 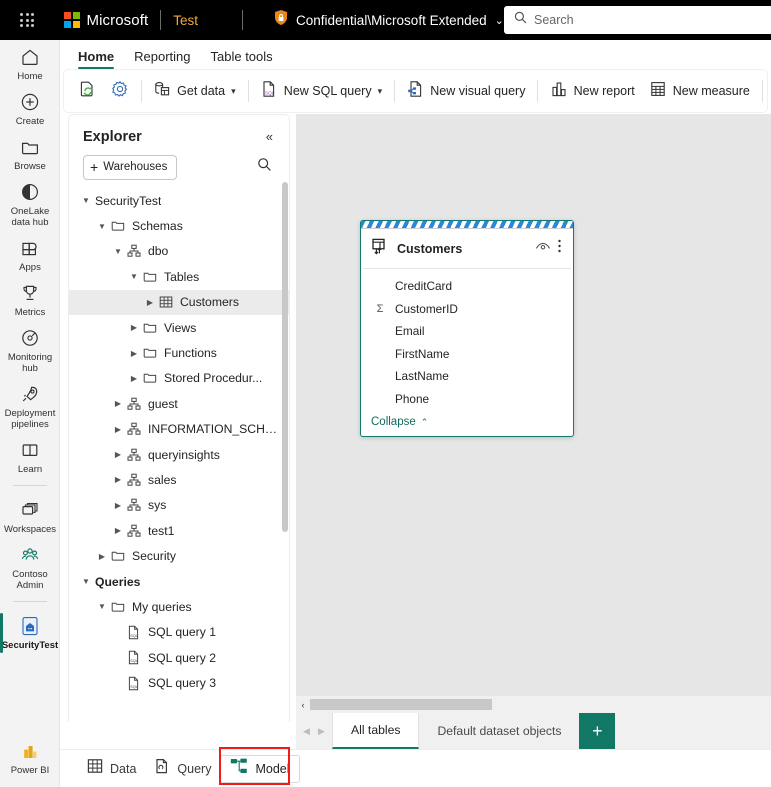 What do you see at coordinates (179, 530) in the screenshot?
I see `tree-item-test1: ▶ test1` at bounding box center [179, 530].